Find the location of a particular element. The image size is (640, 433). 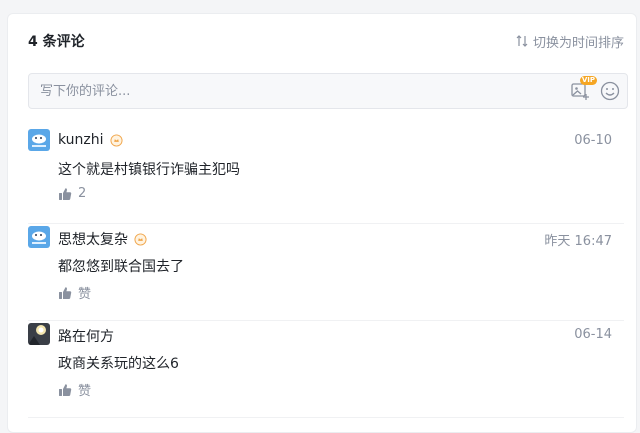

add-image-button: VIP is located at coordinates (583, 89).